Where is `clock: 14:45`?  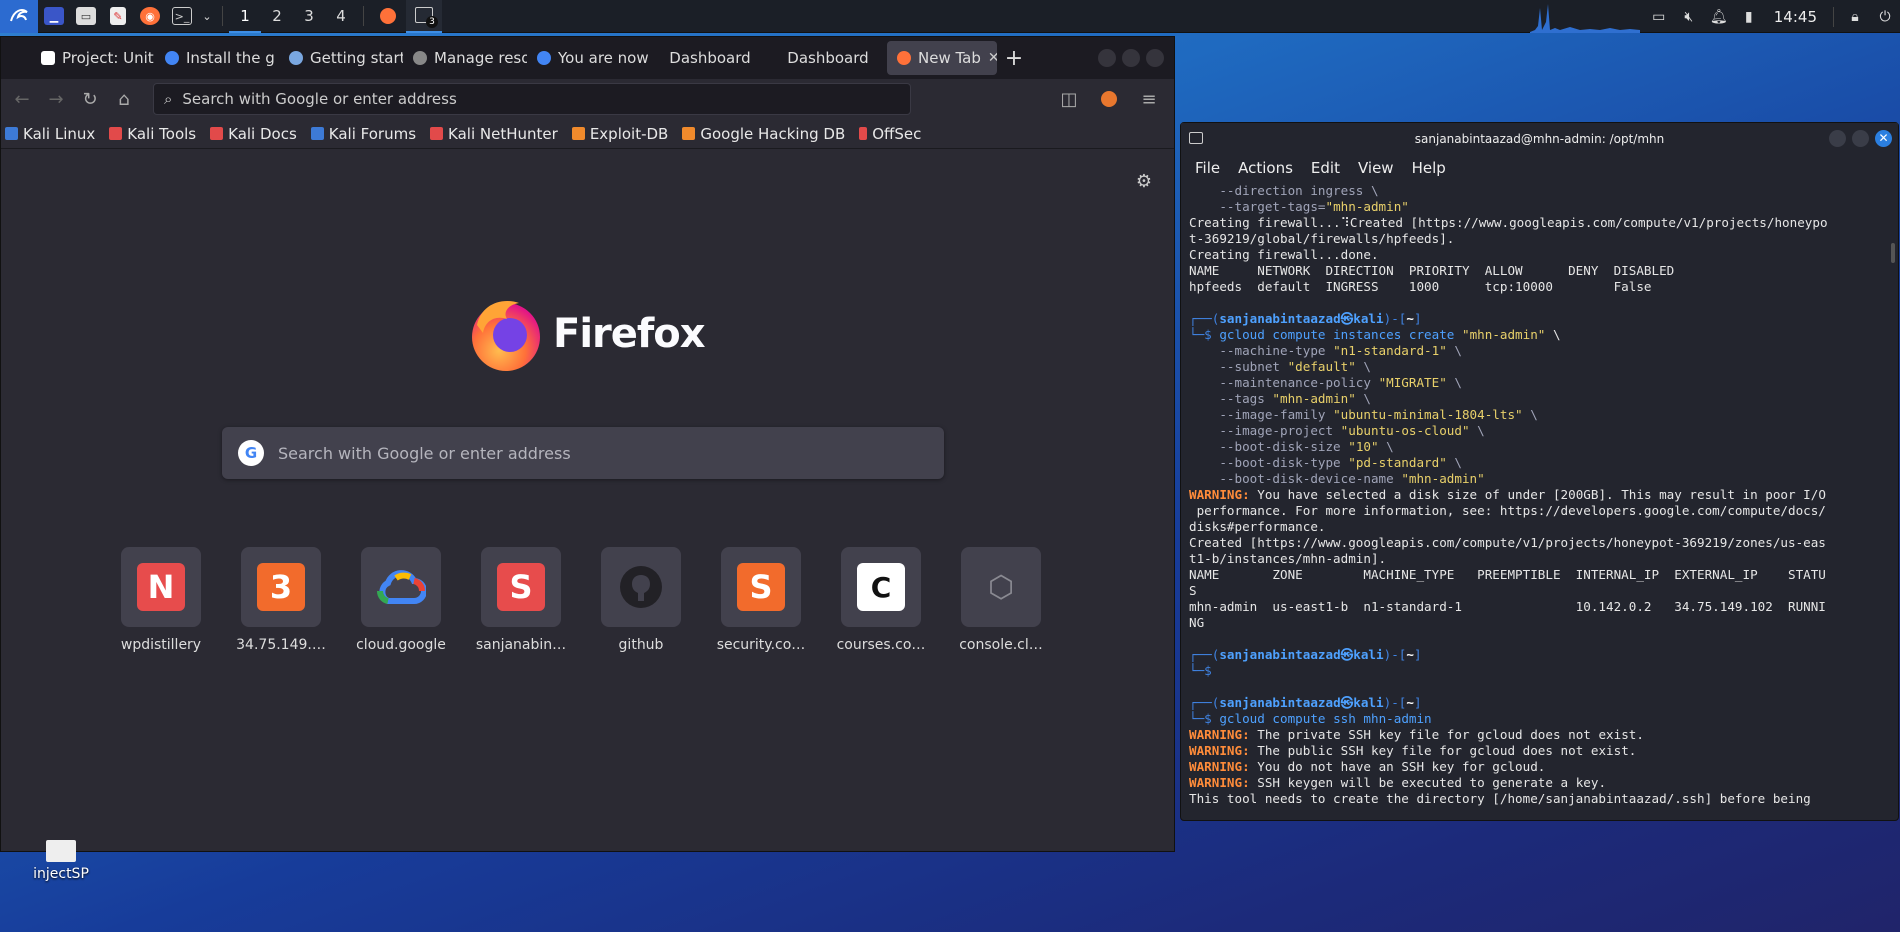
clock: 14:45 is located at coordinates (1795, 17).